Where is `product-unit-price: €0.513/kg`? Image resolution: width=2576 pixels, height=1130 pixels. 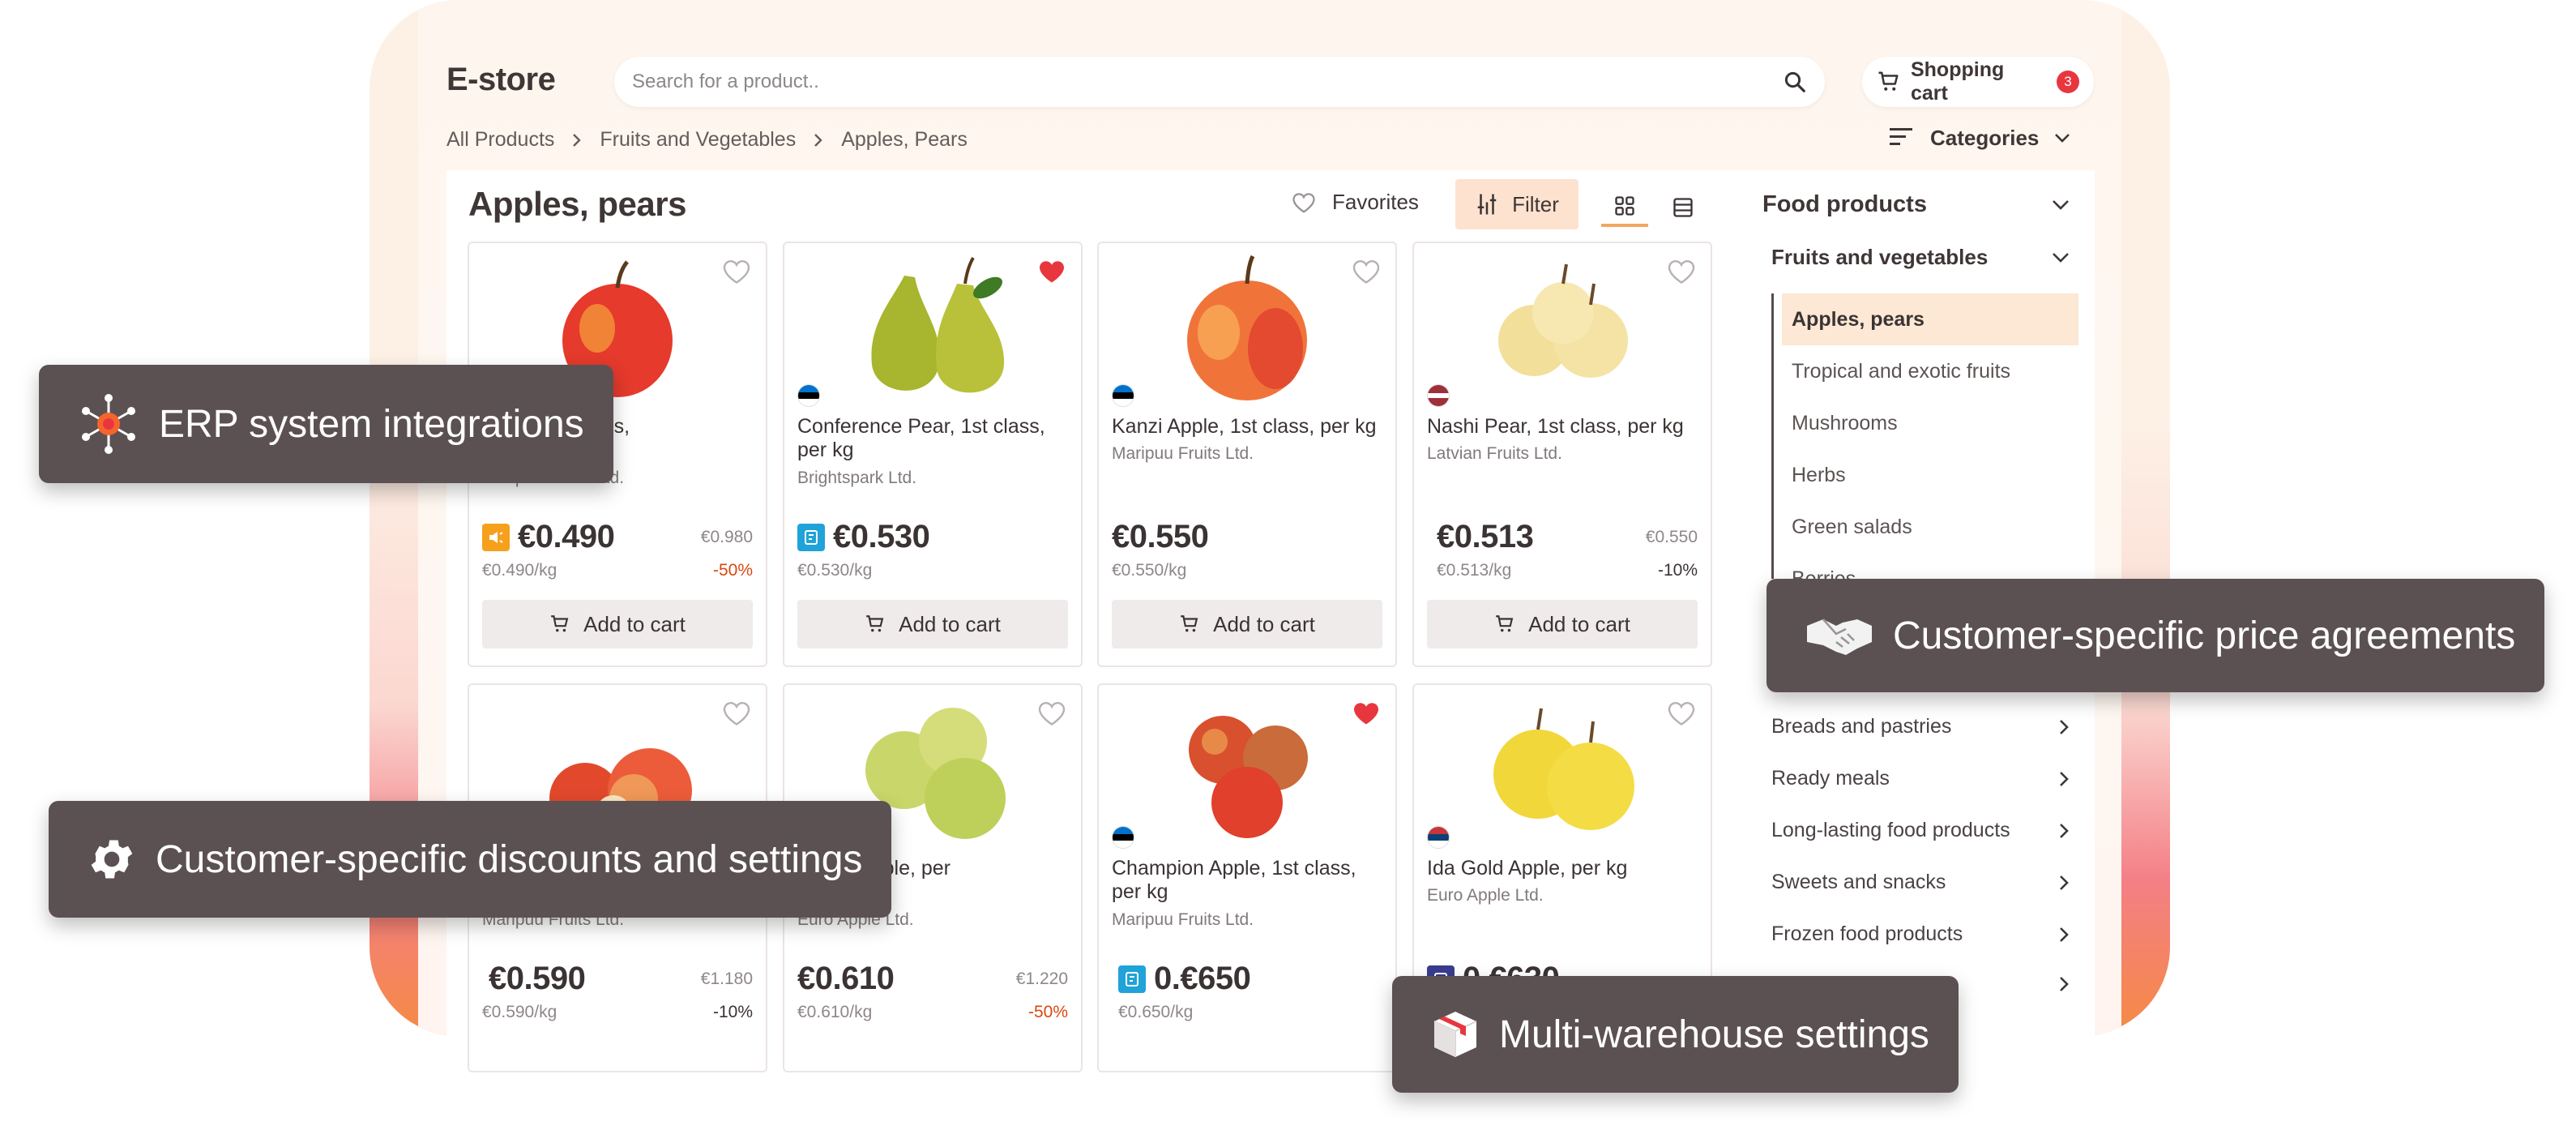 product-unit-price: €0.513/kg is located at coordinates (1474, 571).